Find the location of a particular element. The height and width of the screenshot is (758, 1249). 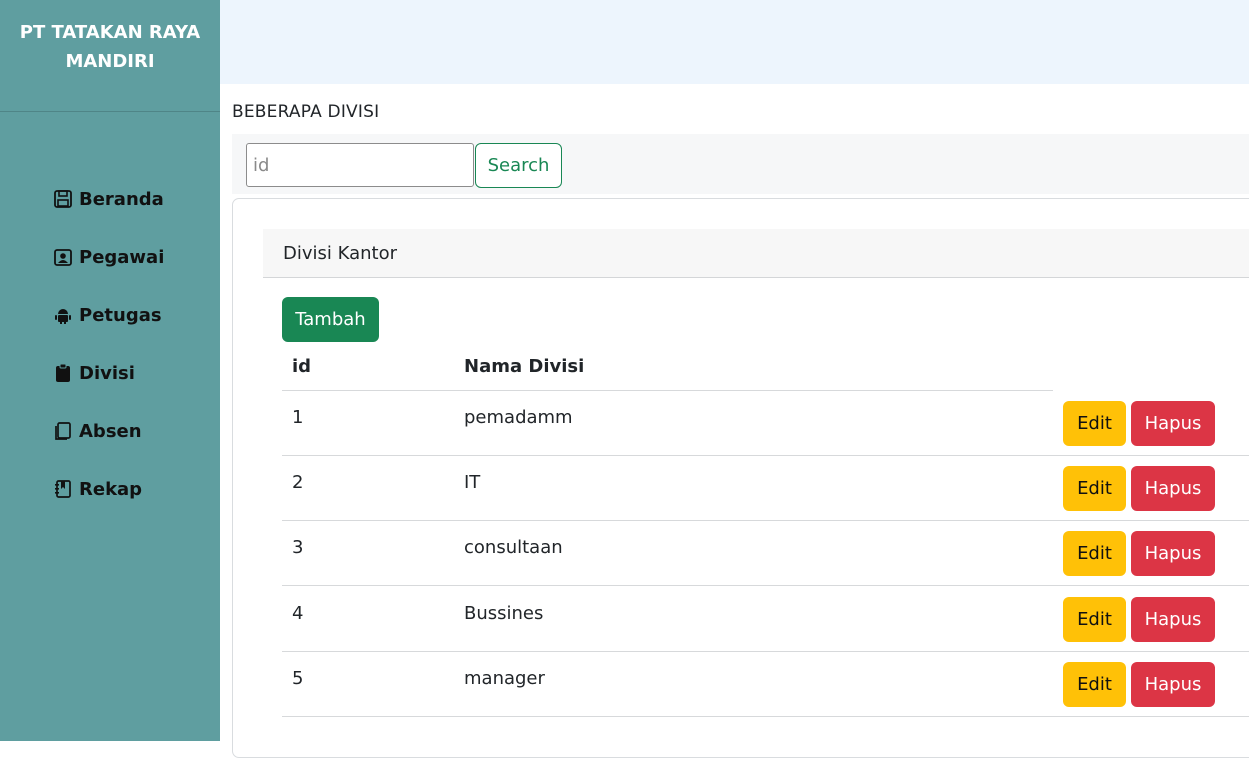

brand-line-2: MANDIRI is located at coordinates (110, 61).